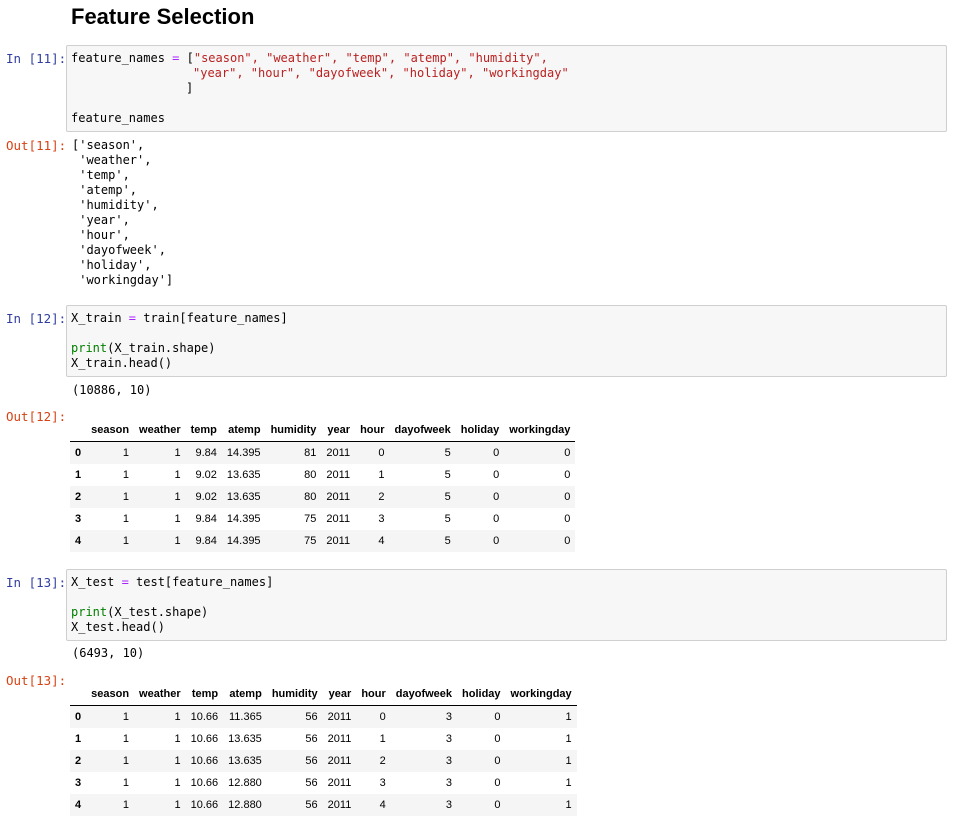 The width and height of the screenshot is (954, 824). Describe the element at coordinates (323, 783) in the screenshot. I see `table-row: 3 1 1 10.66 12.880 56 2011 3 3 0 1` at that location.